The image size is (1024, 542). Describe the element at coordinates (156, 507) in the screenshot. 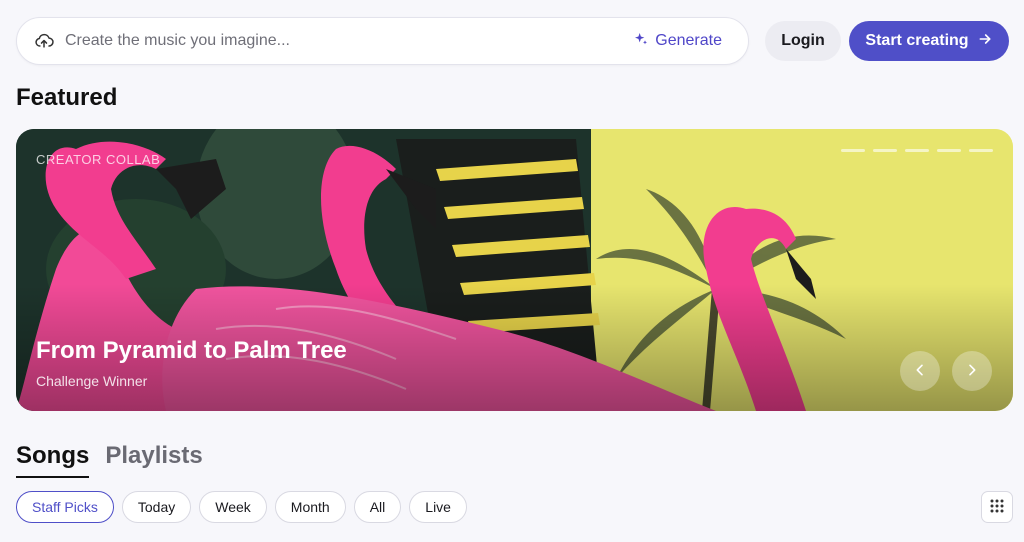

I see `filter-today: Today` at that location.